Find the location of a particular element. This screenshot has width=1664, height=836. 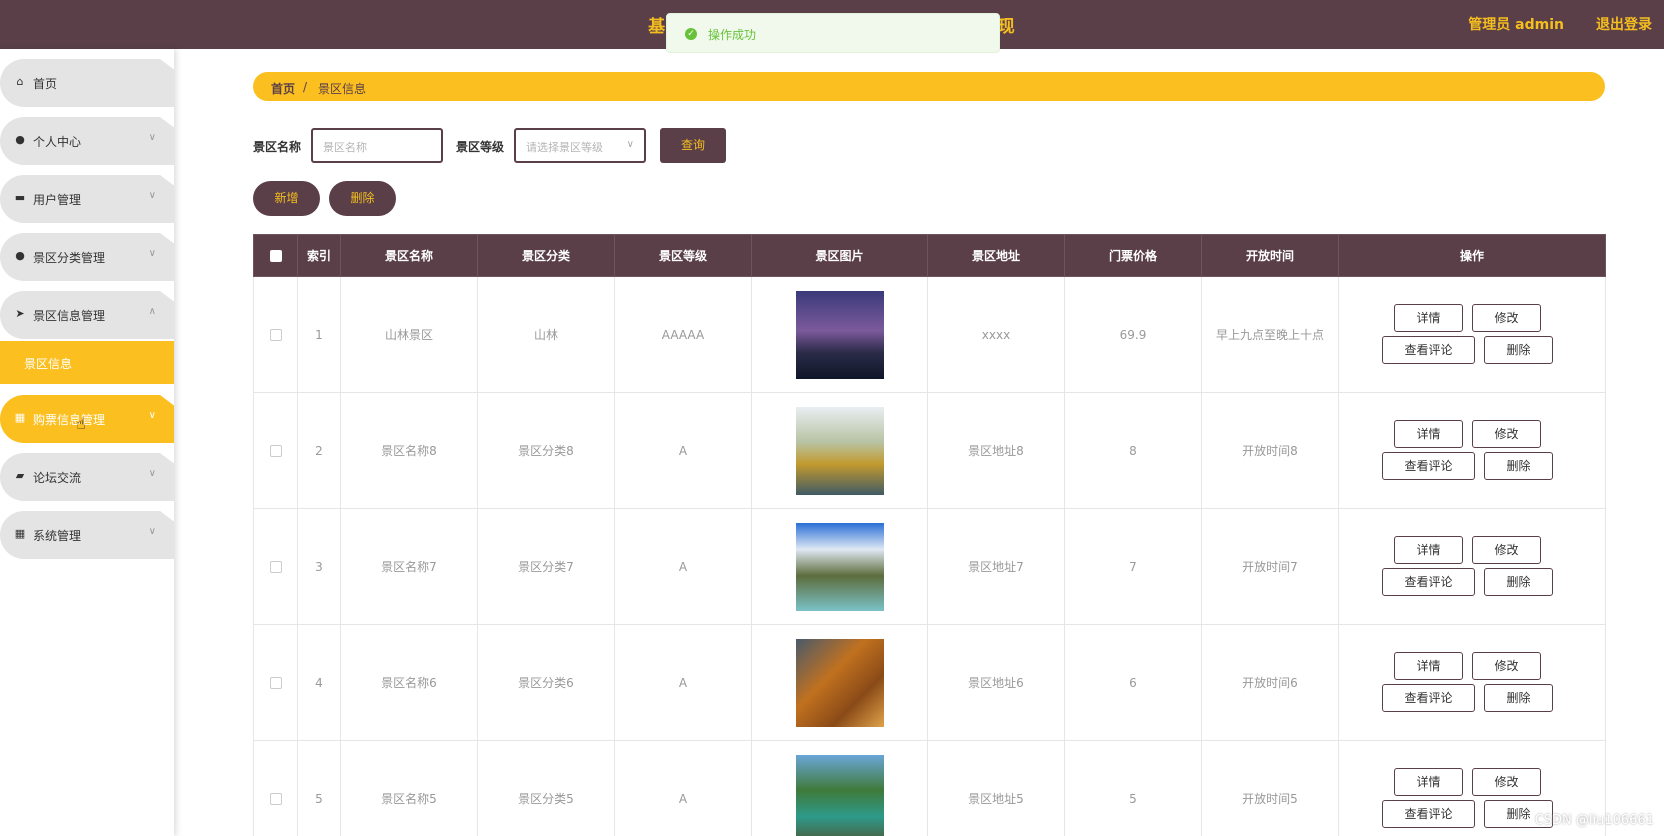

batch-delete-button: 删除 is located at coordinates (362, 198).